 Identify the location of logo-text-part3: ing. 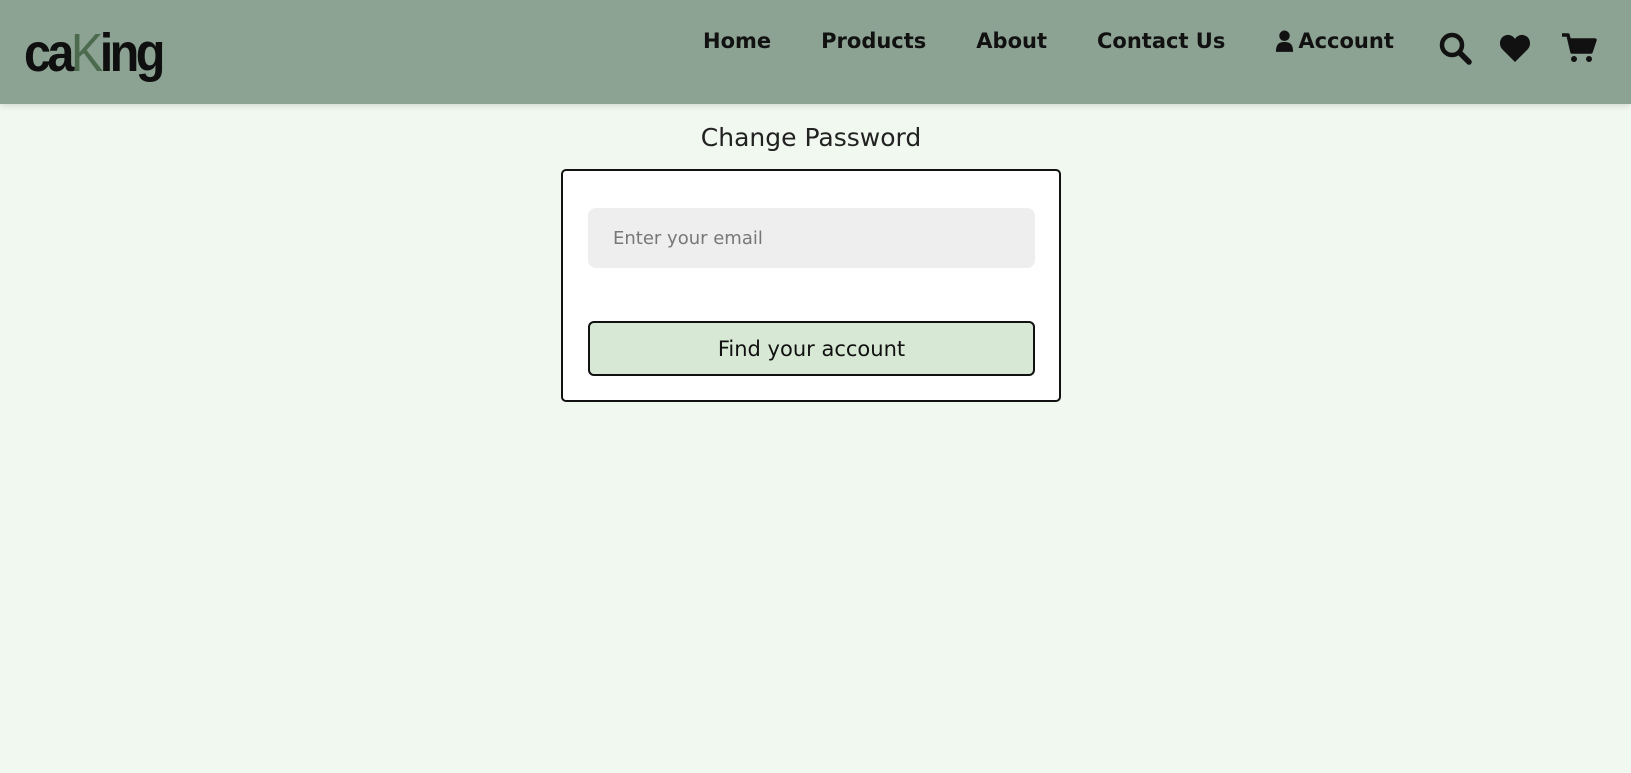
(132, 53).